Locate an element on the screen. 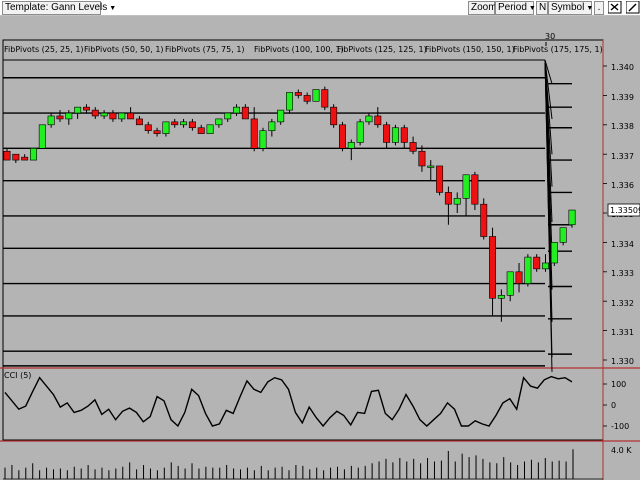  n-button: N is located at coordinates (542, 8).